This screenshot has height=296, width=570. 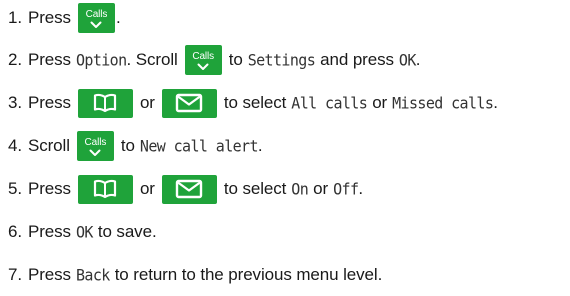 I want to click on display-term-back: Back, so click(x=92, y=275).